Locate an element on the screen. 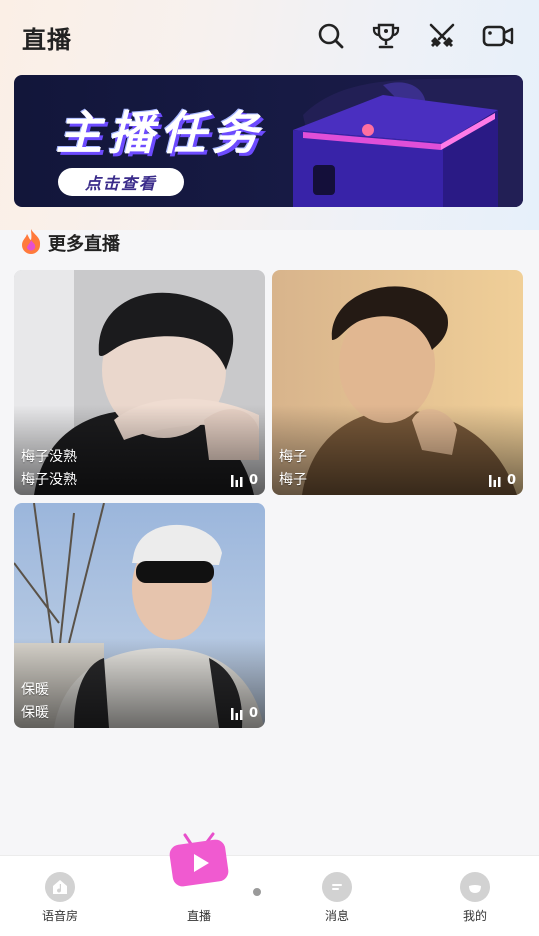  page-title: 直播 is located at coordinates (47, 40).